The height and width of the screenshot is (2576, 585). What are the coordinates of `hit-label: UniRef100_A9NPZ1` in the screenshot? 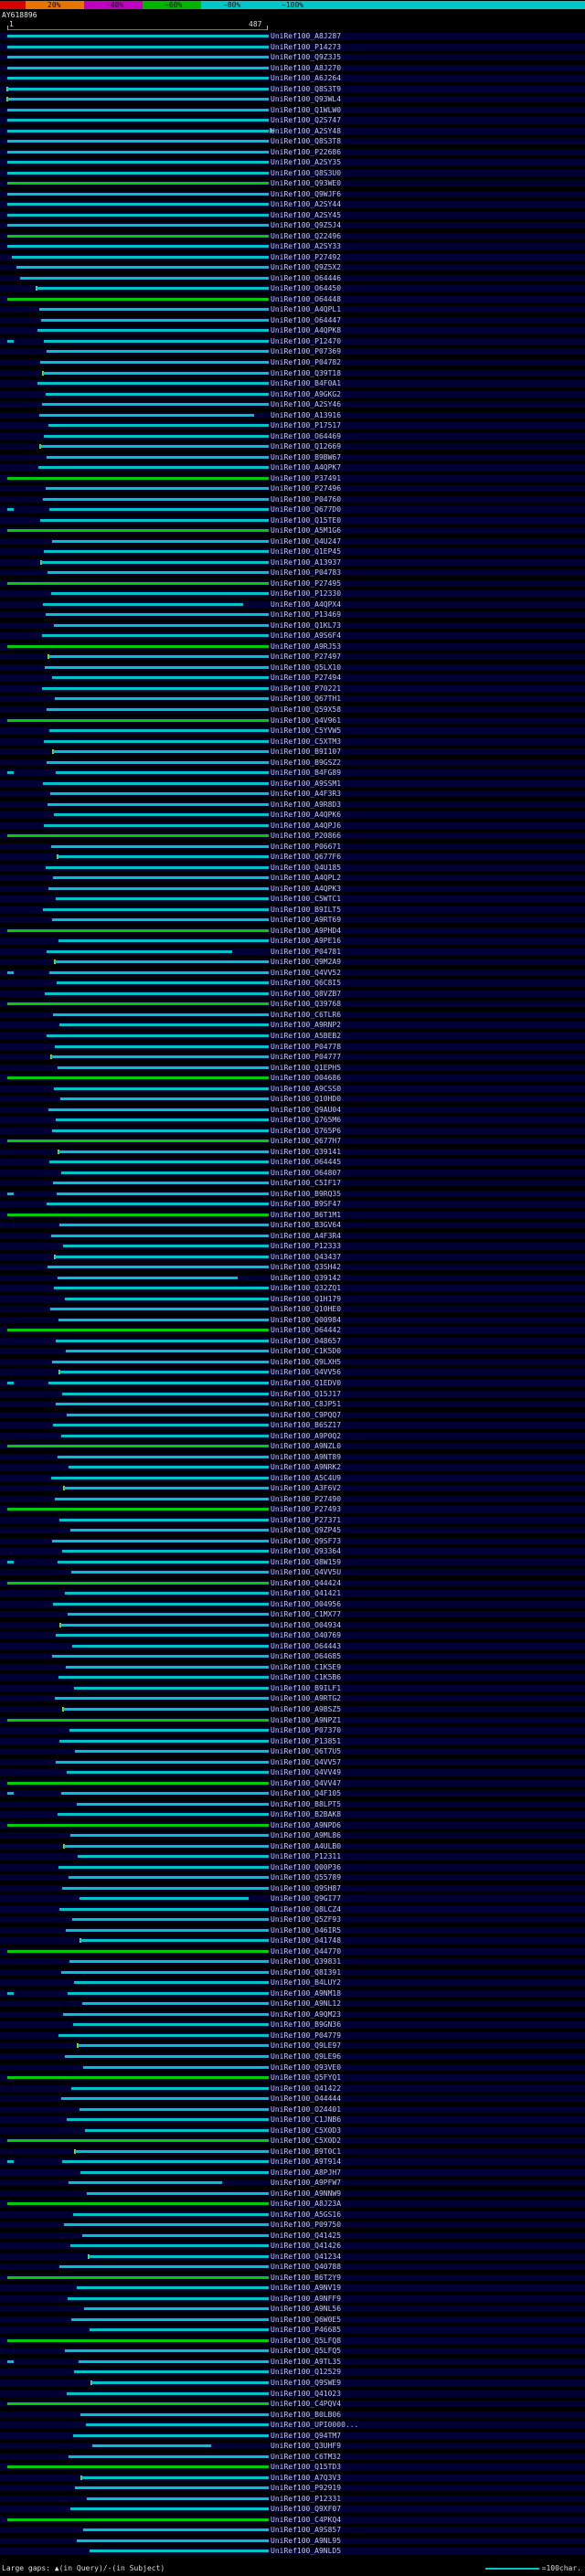 It's located at (306, 1720).